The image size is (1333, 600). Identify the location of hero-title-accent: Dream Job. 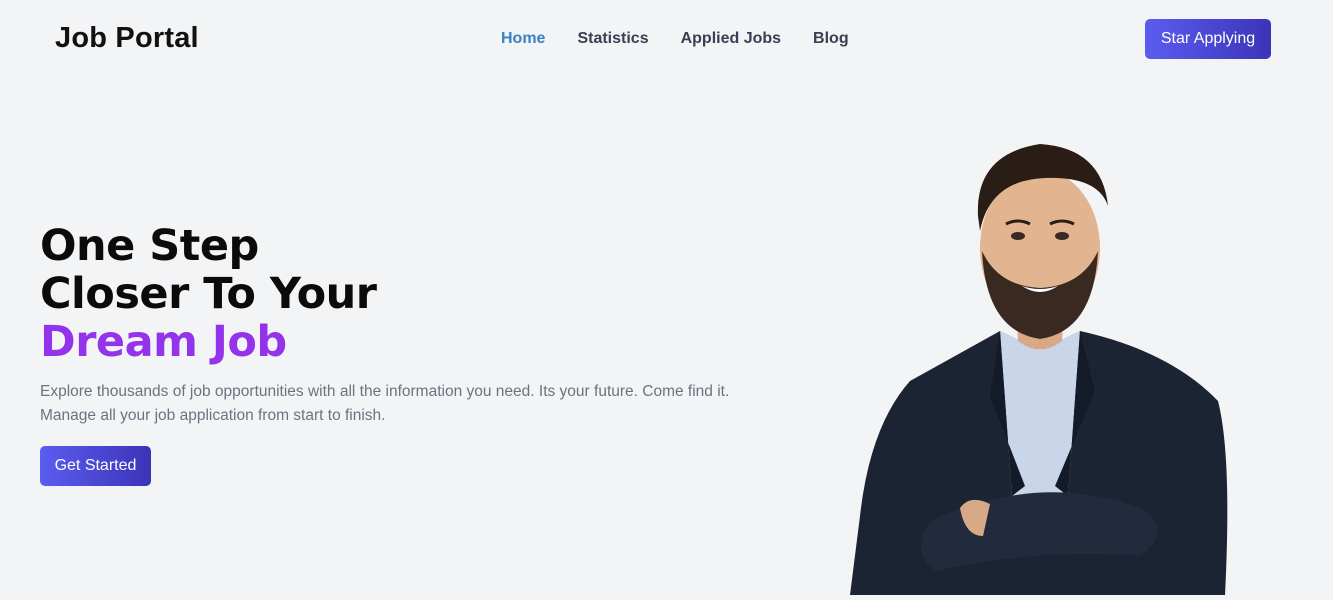
(163, 342).